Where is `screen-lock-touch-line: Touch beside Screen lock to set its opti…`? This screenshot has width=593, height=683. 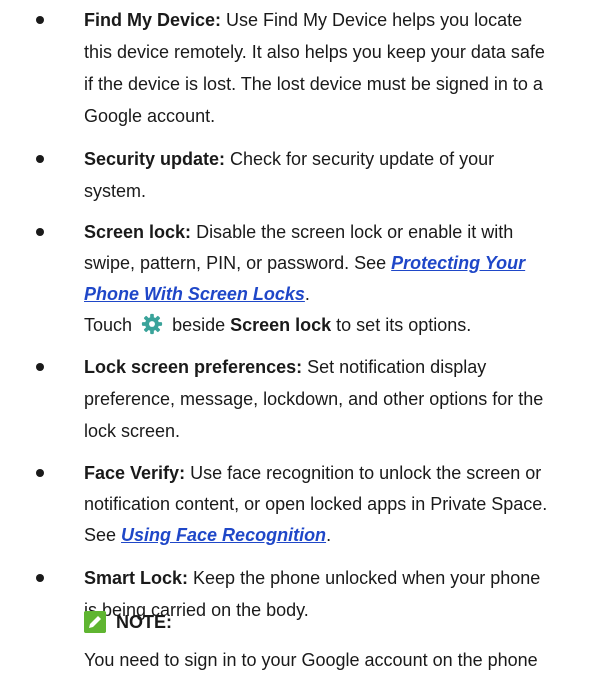 screen-lock-touch-line: Touch beside Screen lock to set its opti… is located at coordinates (277, 325).